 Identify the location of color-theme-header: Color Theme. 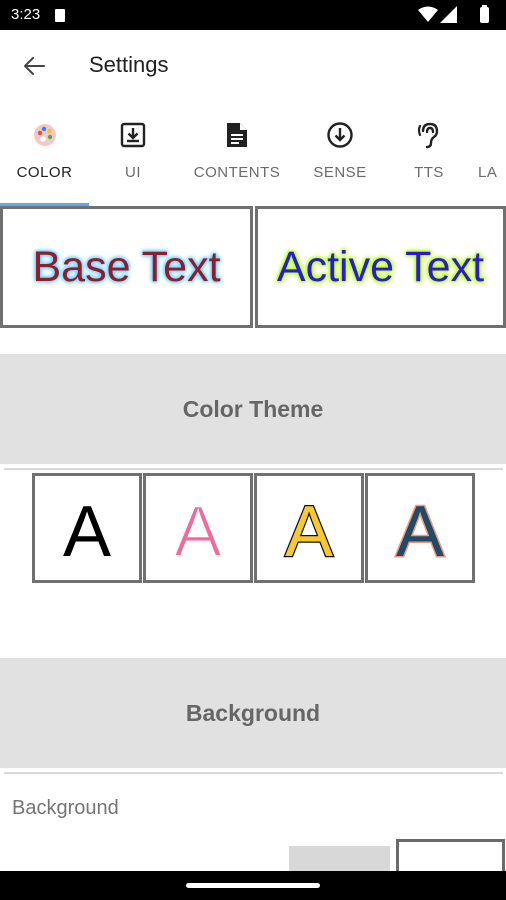
(253, 409).